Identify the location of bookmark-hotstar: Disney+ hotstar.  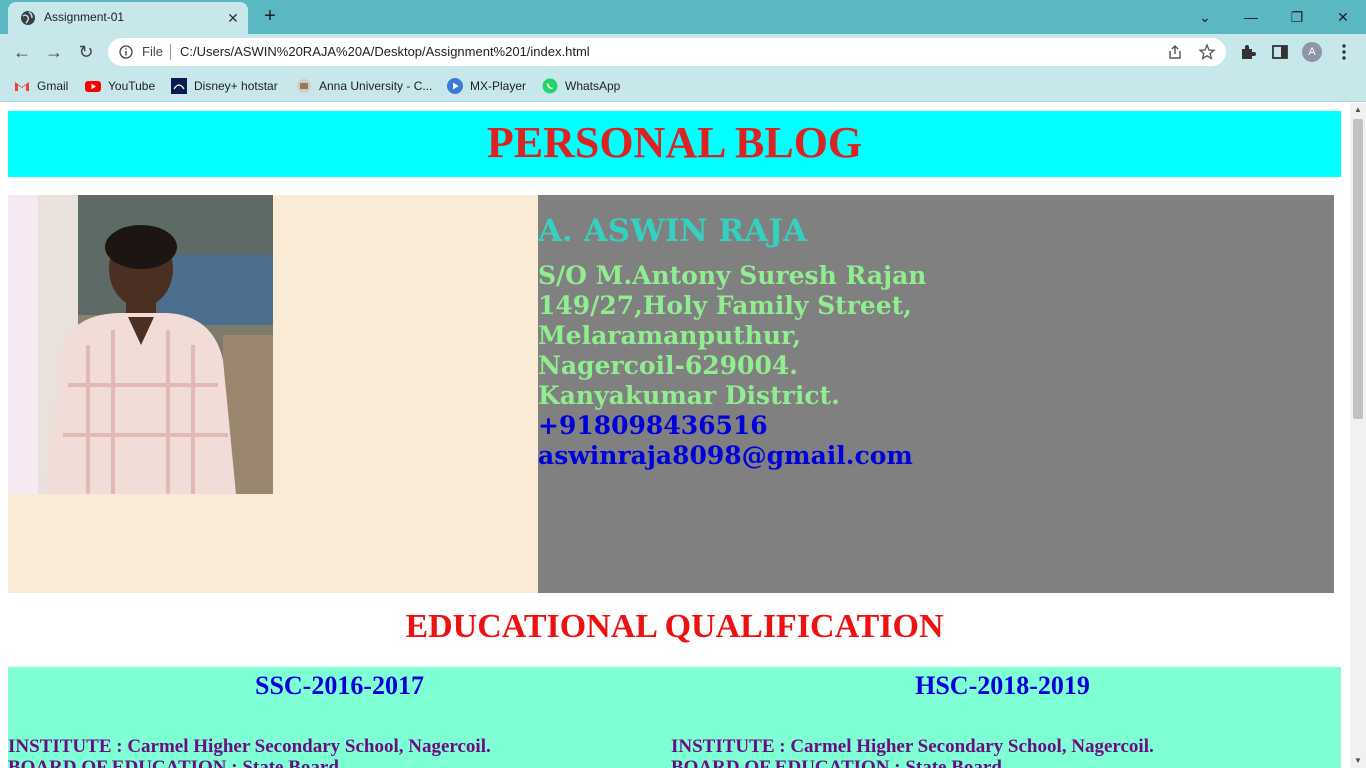
(224, 86).